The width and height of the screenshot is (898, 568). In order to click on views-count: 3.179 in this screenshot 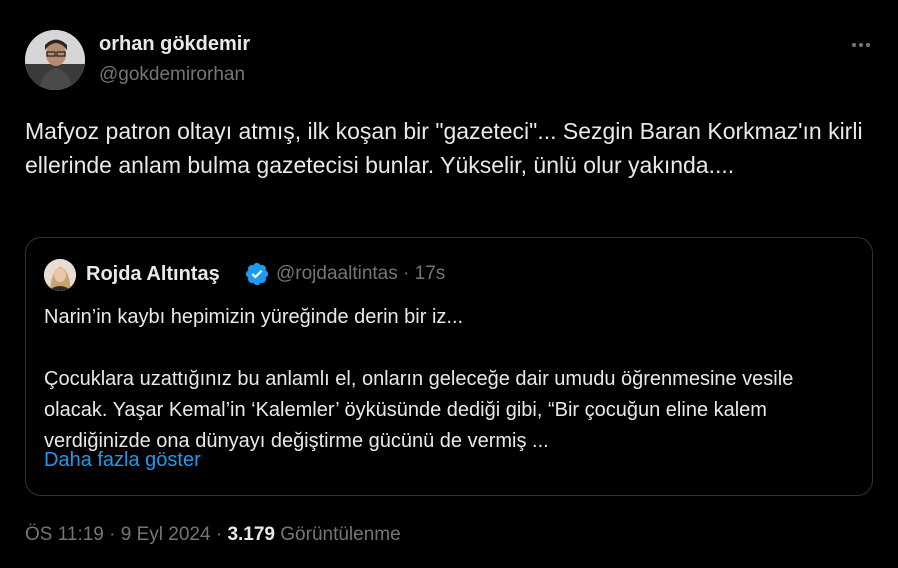, I will do `click(251, 534)`.